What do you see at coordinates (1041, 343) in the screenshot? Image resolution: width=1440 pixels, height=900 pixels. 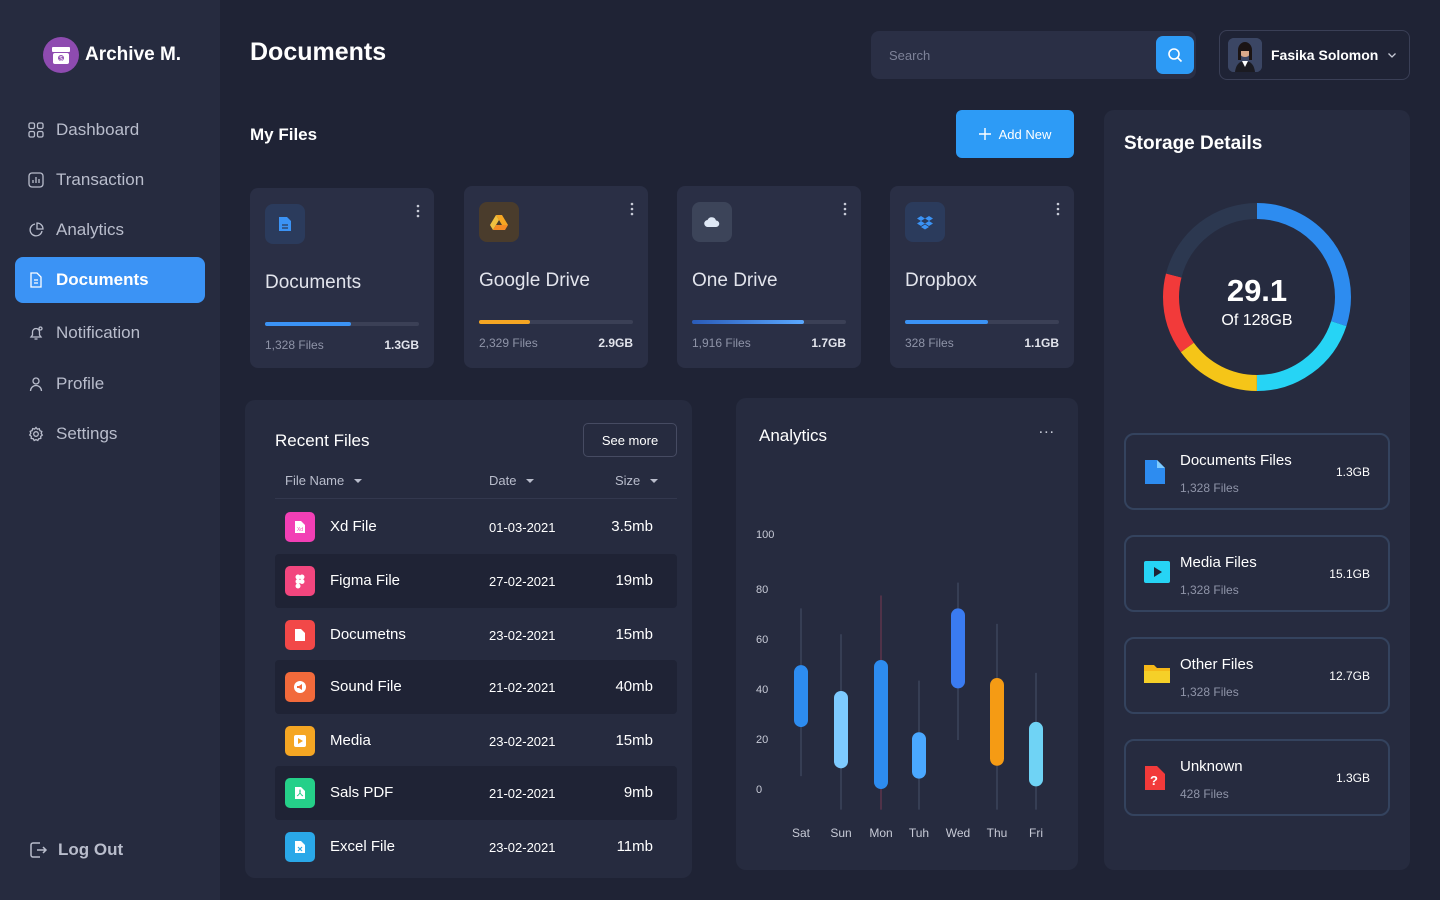 I see `card-size: 1.1GB` at bounding box center [1041, 343].